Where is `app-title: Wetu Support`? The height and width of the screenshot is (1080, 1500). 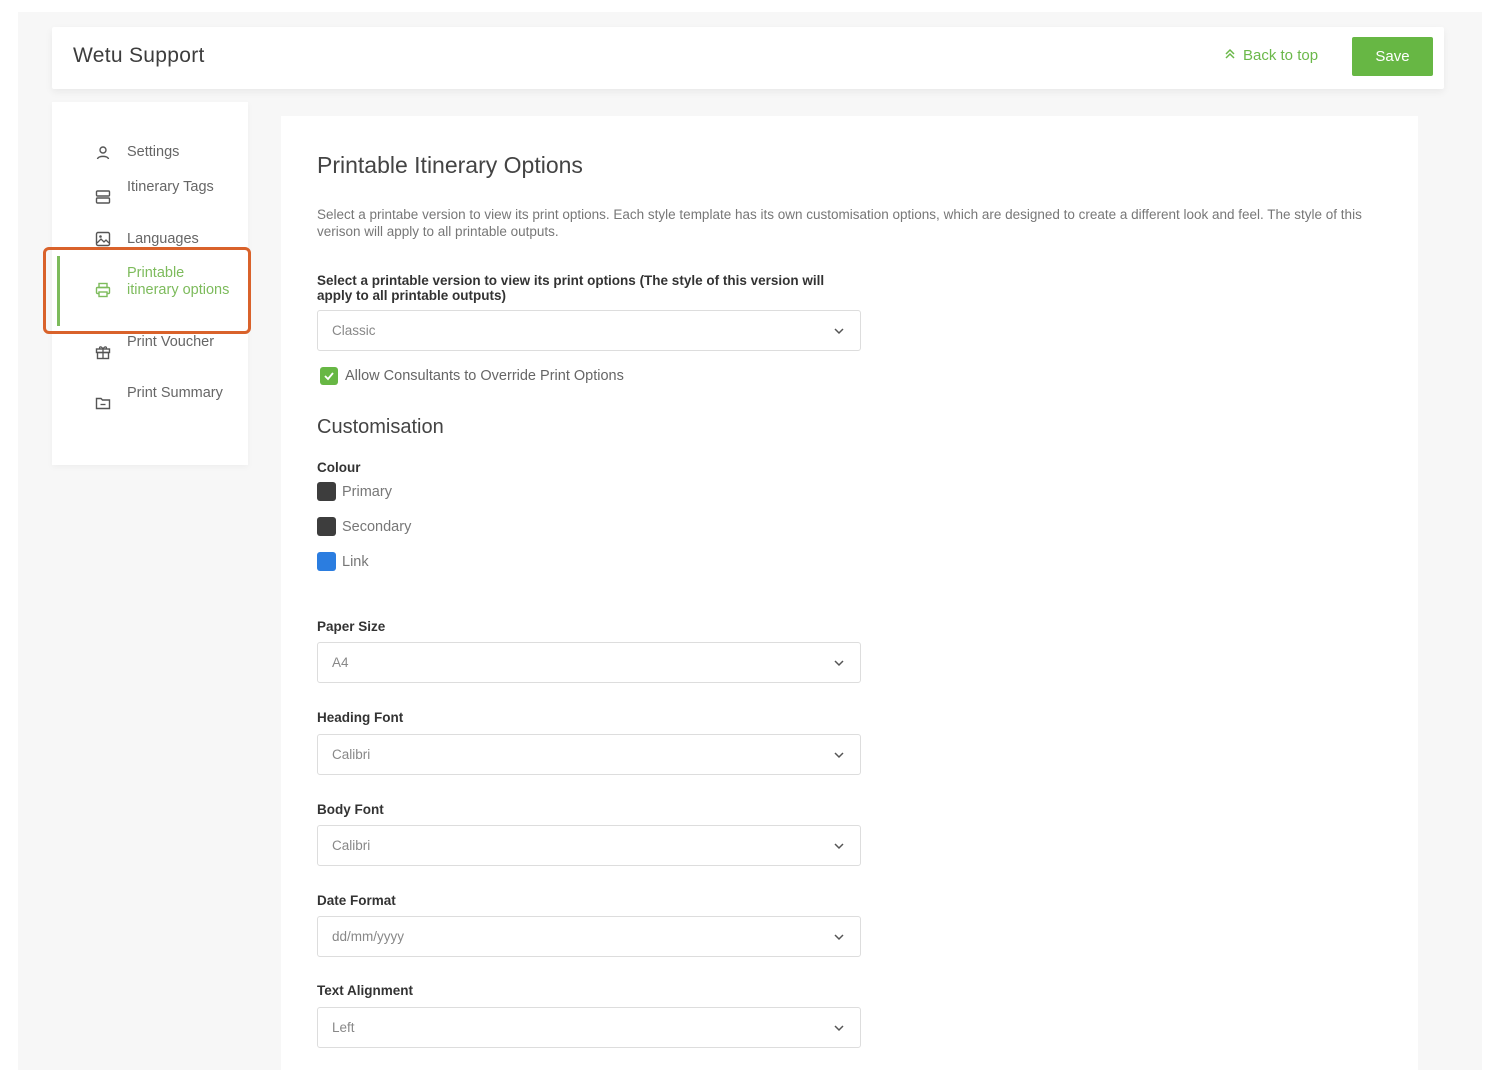
app-title: Wetu Support is located at coordinates (139, 55).